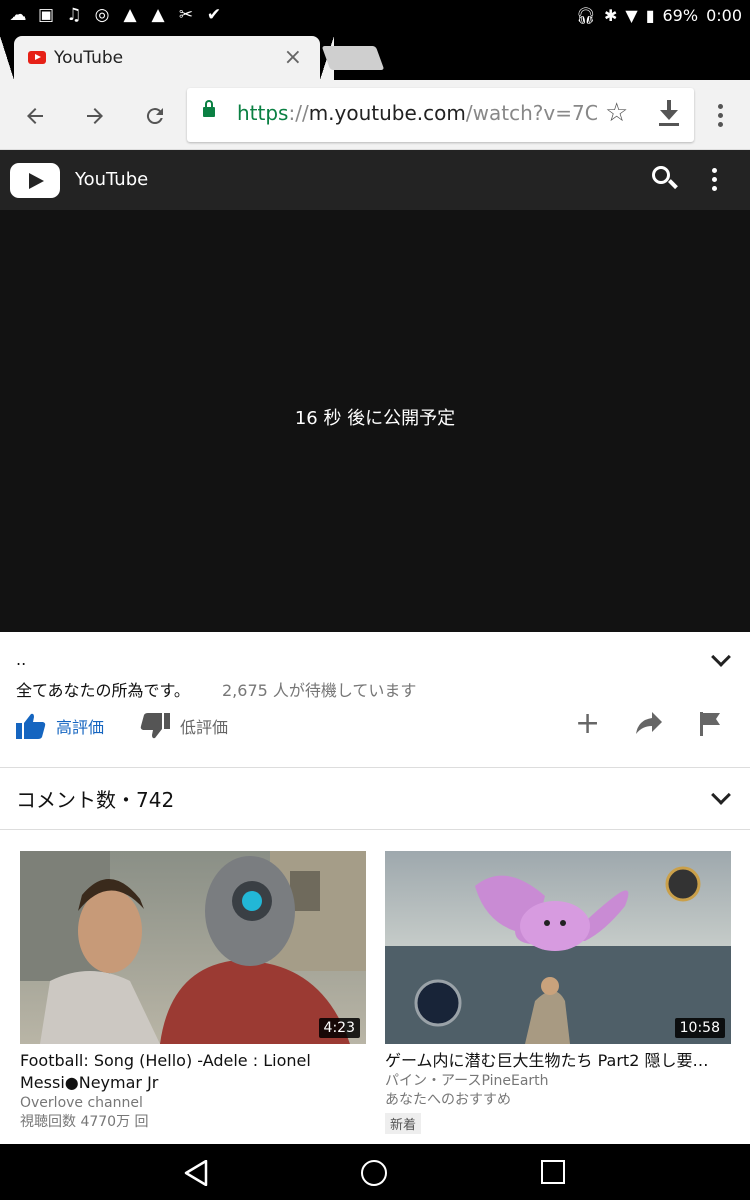 The image size is (750, 1200). I want to click on expand-chevron-icon, so click(721, 657).